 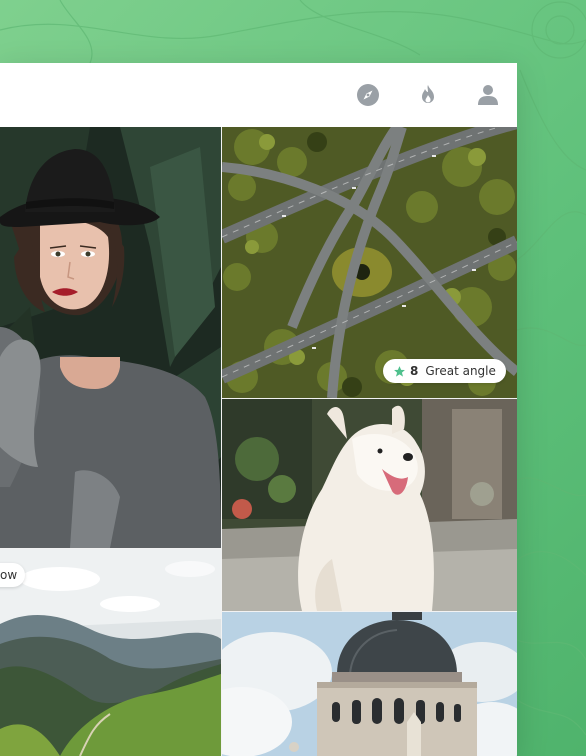 What do you see at coordinates (488, 95) in the screenshot?
I see `user-icon` at bounding box center [488, 95].